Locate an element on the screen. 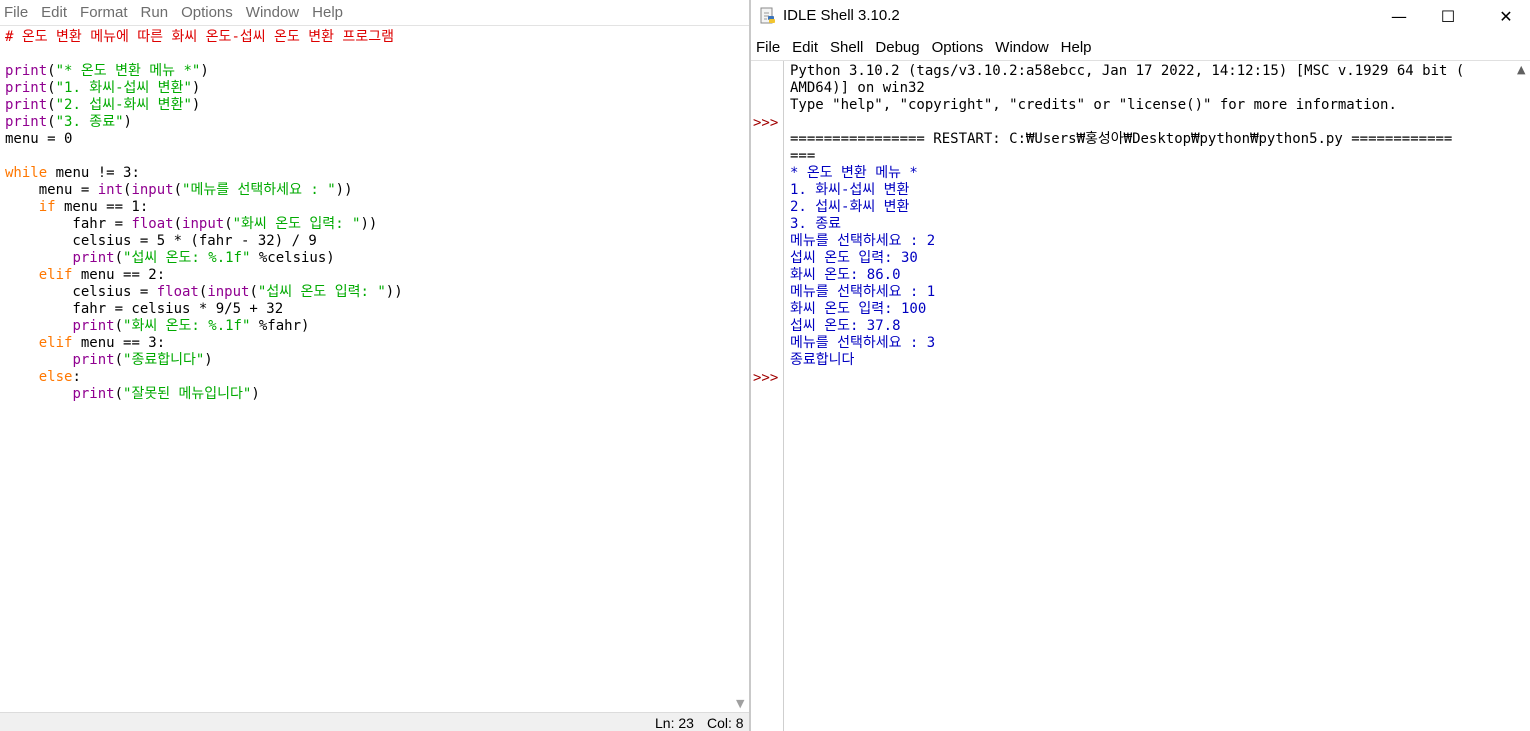  code-token: "1. 화씨-섭씨 변환" is located at coordinates (123, 88).